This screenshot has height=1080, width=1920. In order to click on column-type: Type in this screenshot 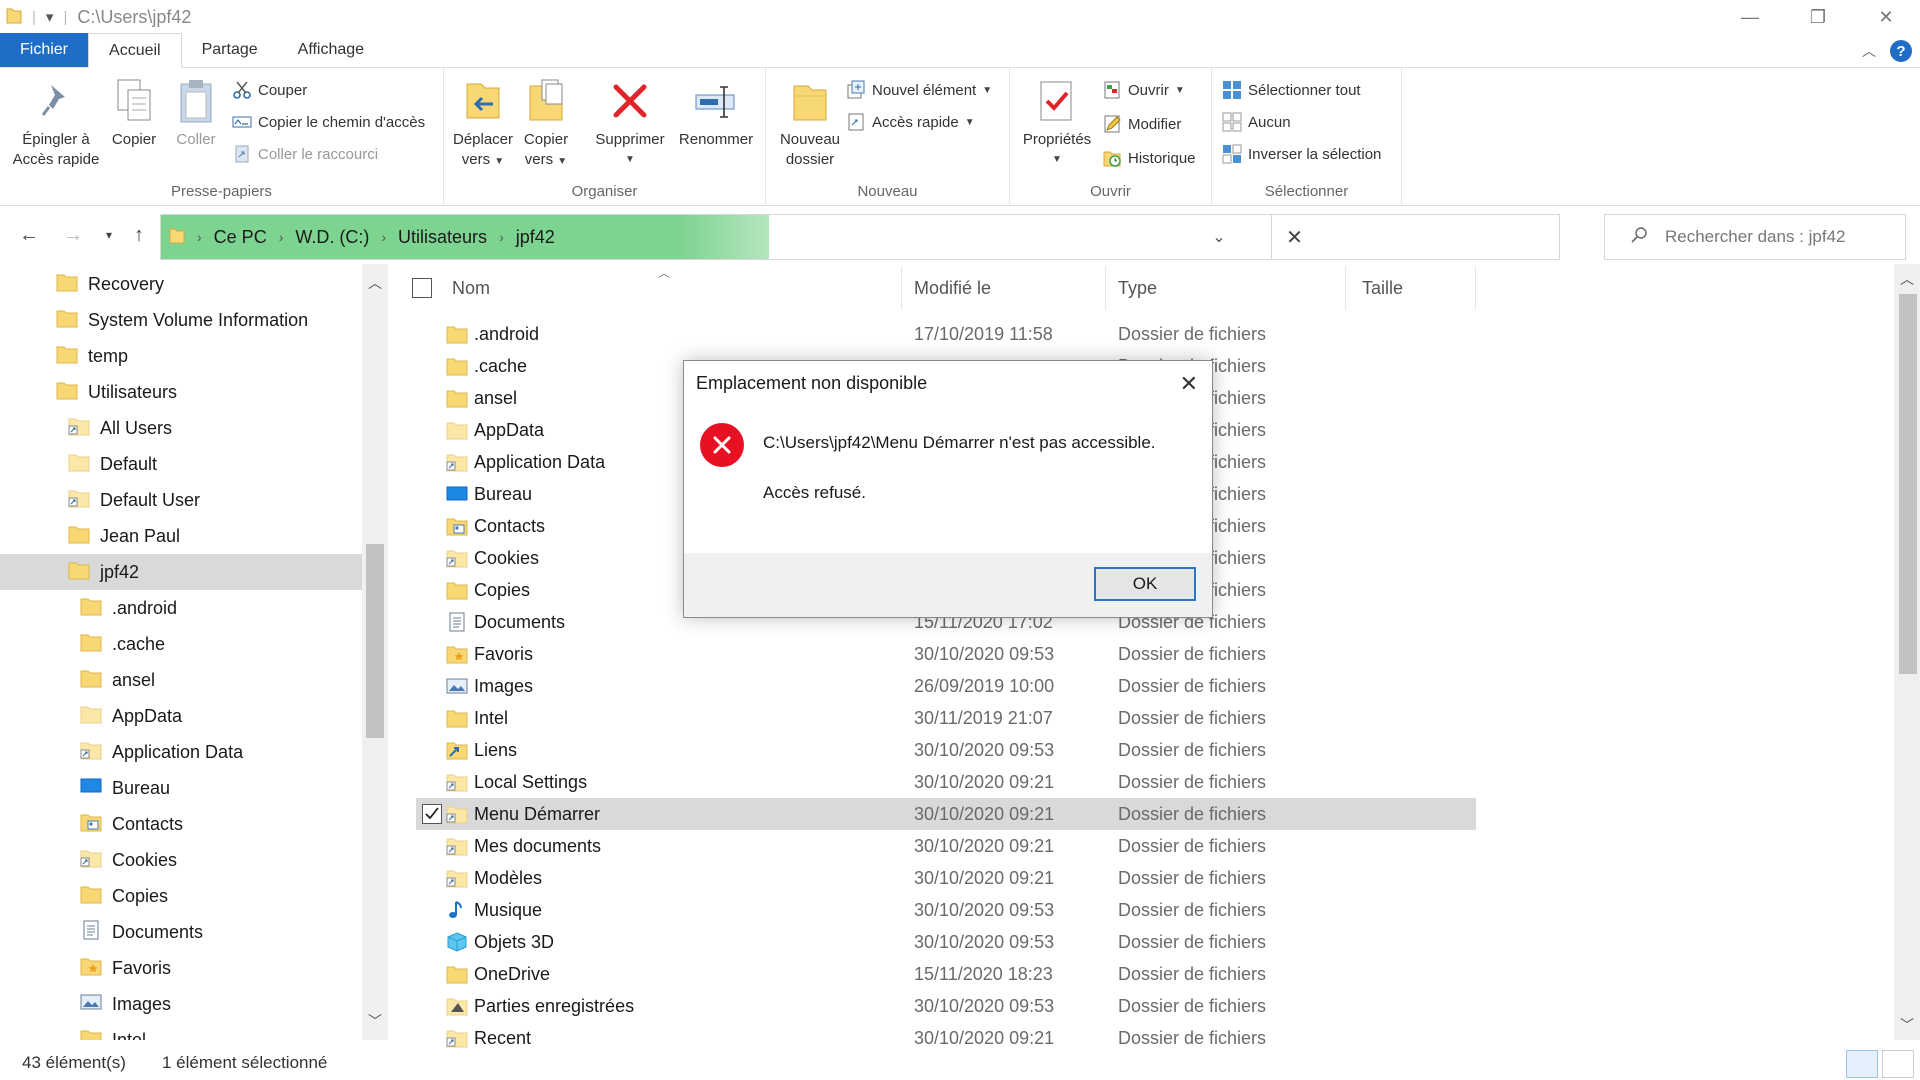, I will do `click(1228, 288)`.